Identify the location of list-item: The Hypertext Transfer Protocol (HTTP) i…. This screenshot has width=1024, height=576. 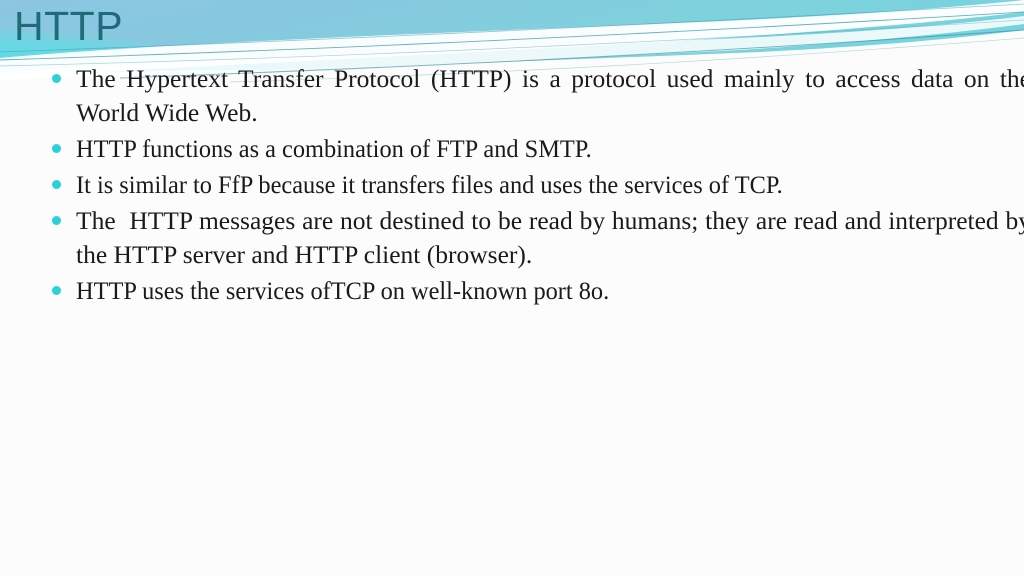
(535, 96).